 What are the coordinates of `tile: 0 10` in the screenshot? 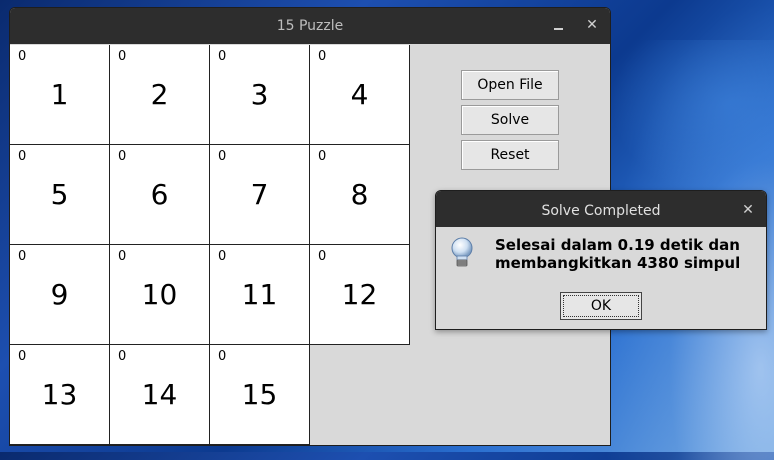 It's located at (160, 295).